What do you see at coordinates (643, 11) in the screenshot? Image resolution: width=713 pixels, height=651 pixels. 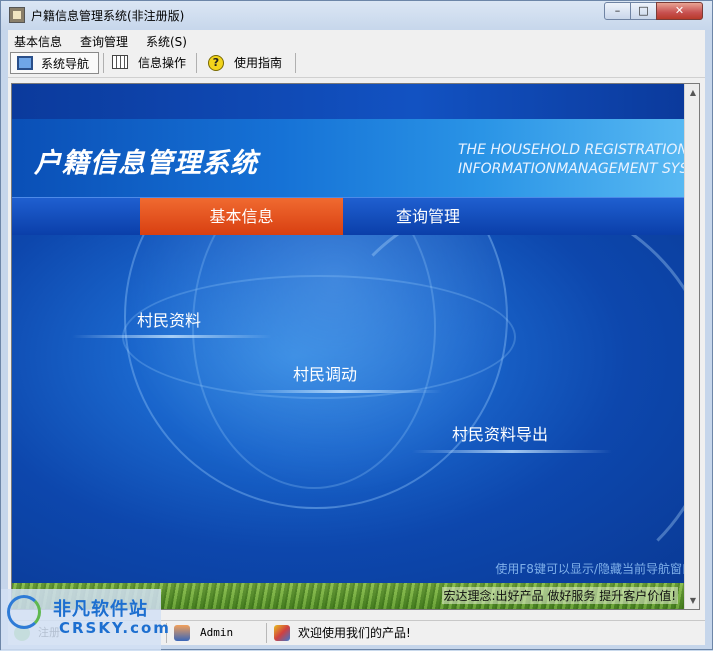 I see `maximize-button: □` at bounding box center [643, 11].